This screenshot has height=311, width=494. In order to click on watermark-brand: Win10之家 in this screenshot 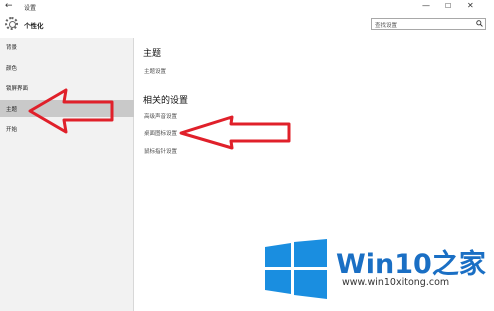, I will do `click(411, 264)`.